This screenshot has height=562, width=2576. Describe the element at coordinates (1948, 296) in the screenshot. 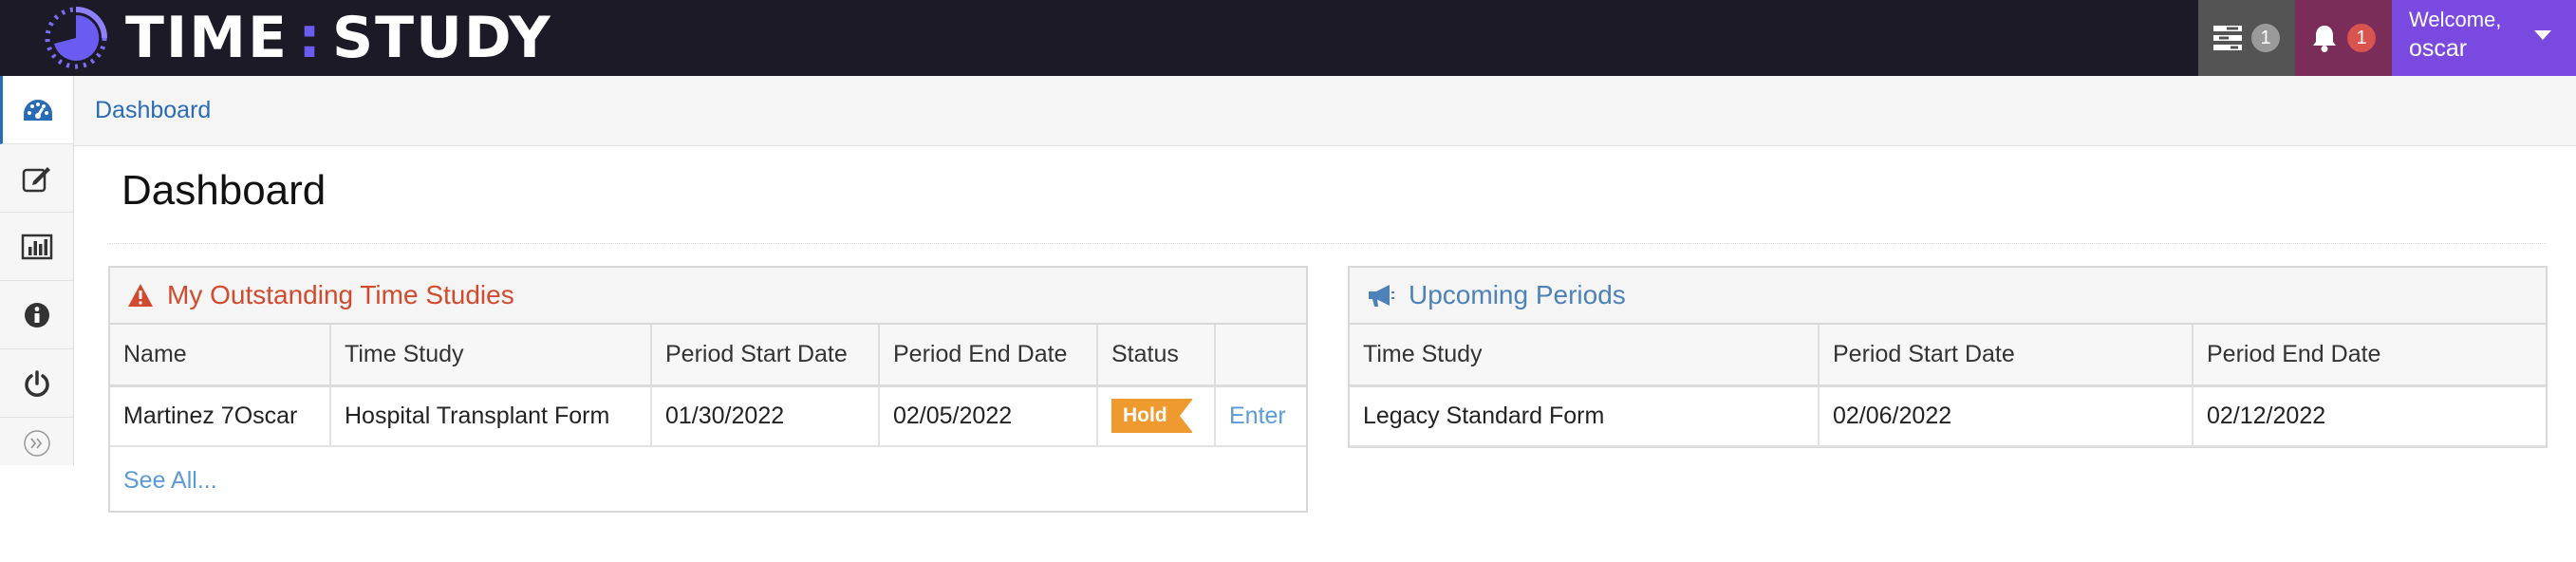

I see `upcoming-panel-heading: Upcoming Periods` at that location.